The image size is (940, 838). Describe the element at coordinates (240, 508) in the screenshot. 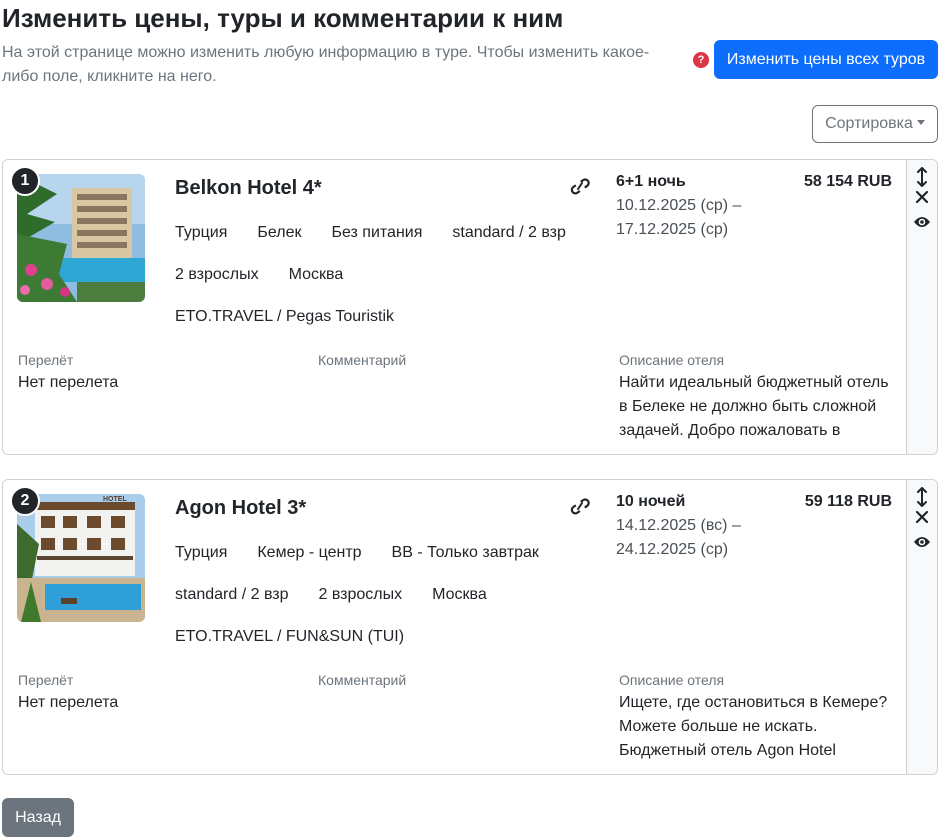

I see `hotel-name: Agon Hotel 3*` at that location.